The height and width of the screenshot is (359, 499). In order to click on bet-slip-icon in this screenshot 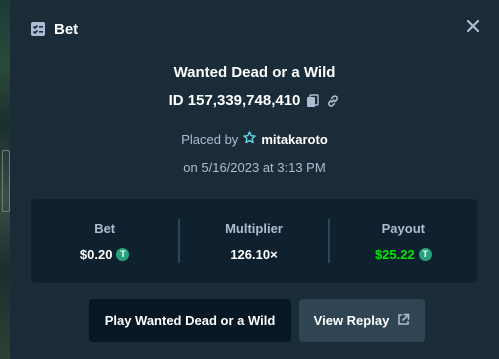, I will do `click(38, 29)`.